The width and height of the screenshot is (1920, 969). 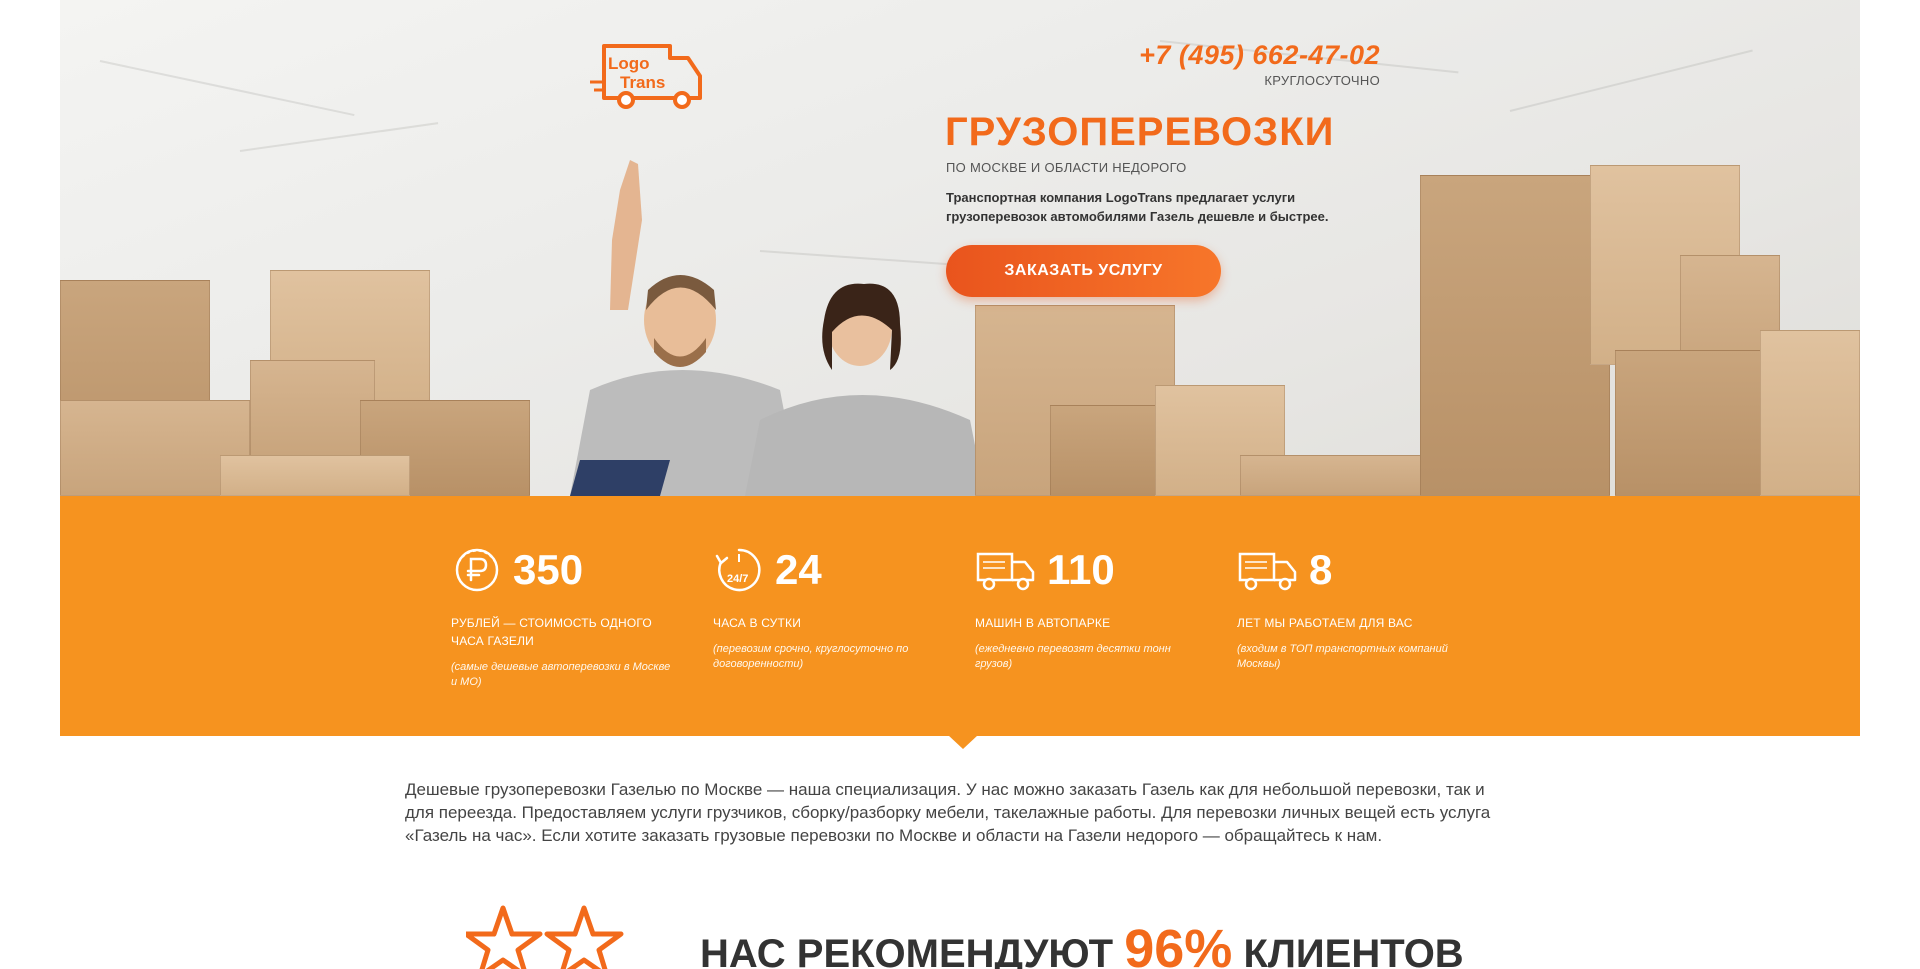 What do you see at coordinates (1178, 944) in the screenshot?
I see `recommend-percent: 96%` at bounding box center [1178, 944].